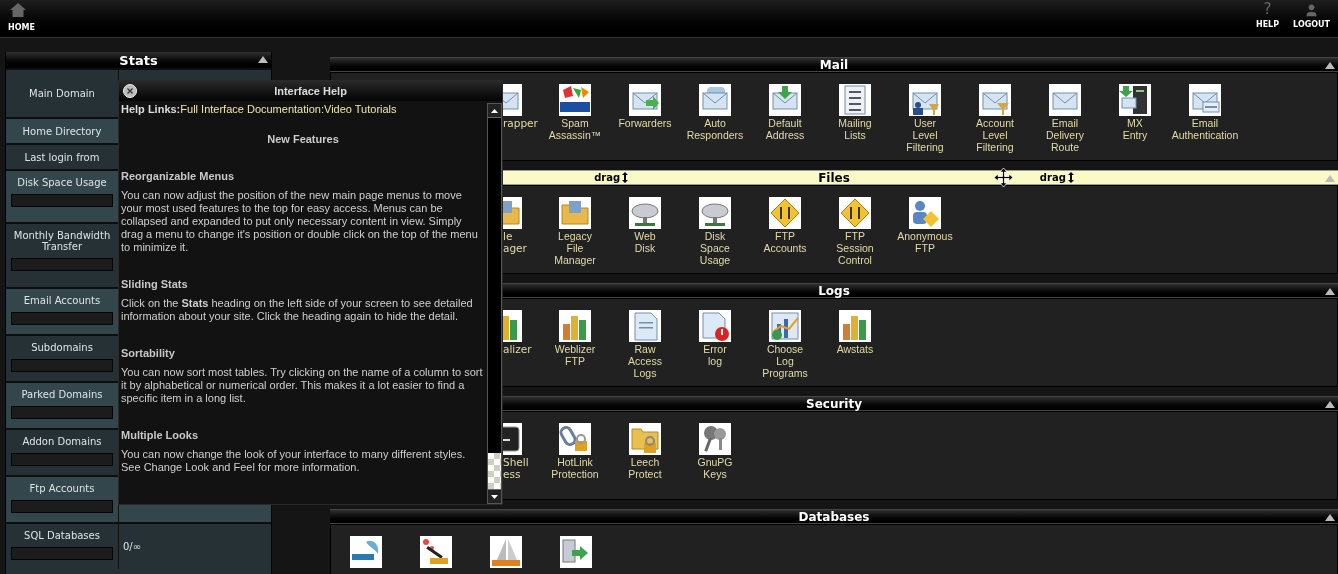  I want to click on stat-label: Home Directory, so click(62, 131).